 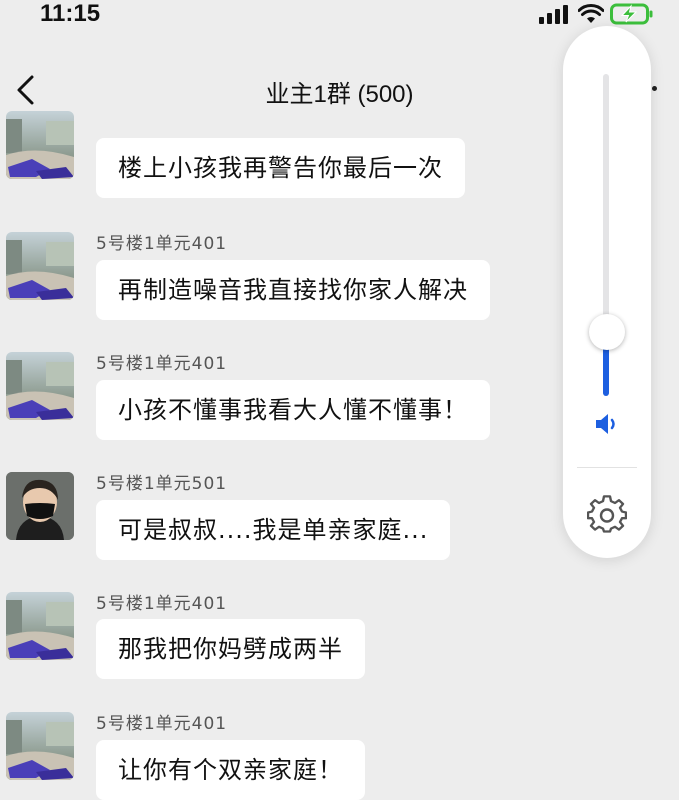 I want to click on message-bubble: 那我把你妈劈成两半, so click(x=230, y=649).